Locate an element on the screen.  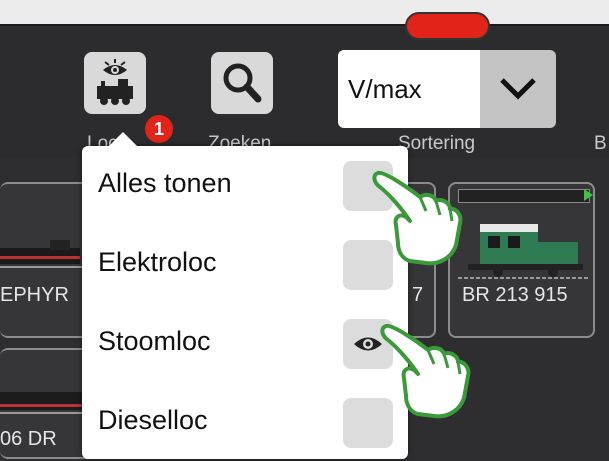
diesel-loco-image is located at coordinates (523, 251).